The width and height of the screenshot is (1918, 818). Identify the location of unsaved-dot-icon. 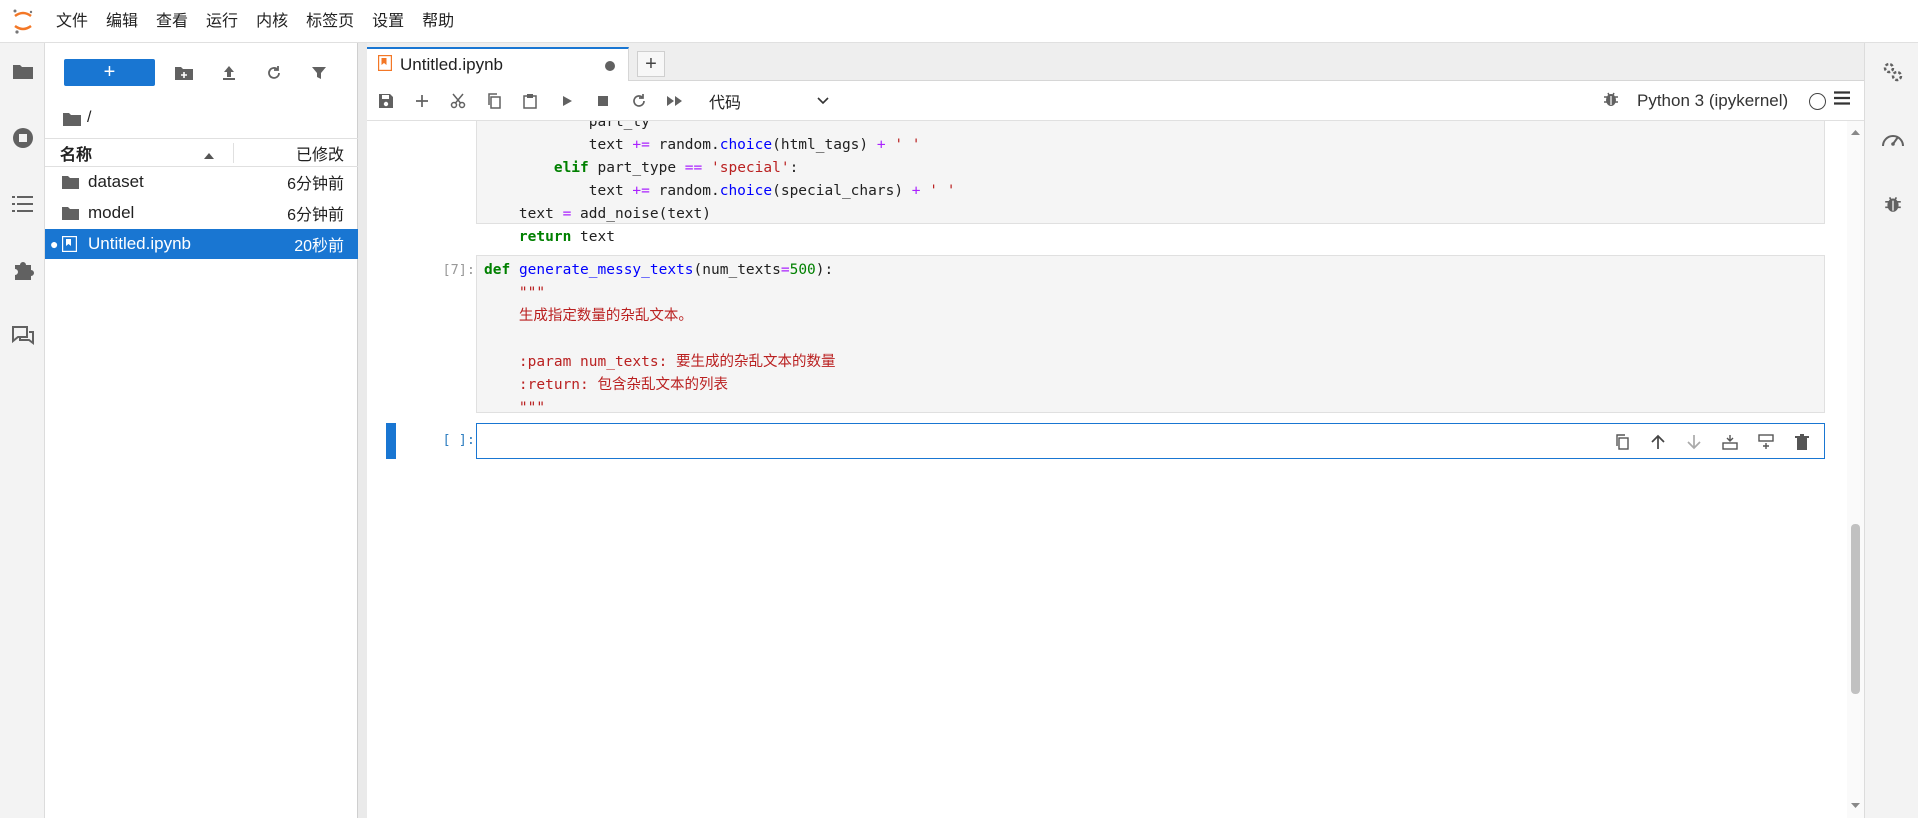
(610, 66).